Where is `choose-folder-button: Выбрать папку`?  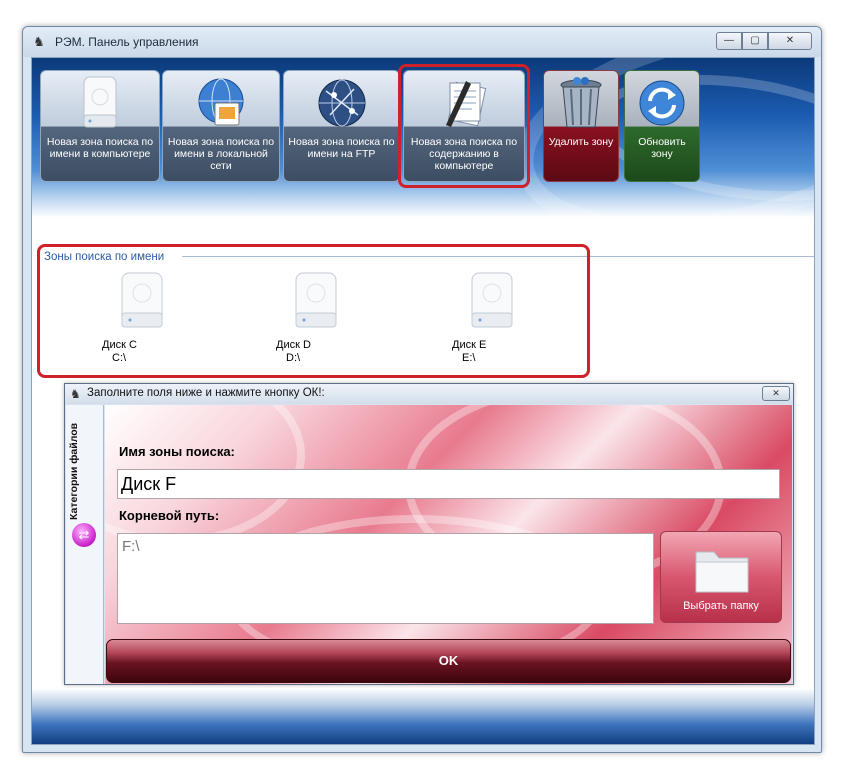
choose-folder-button: Выбрать папку is located at coordinates (721, 577).